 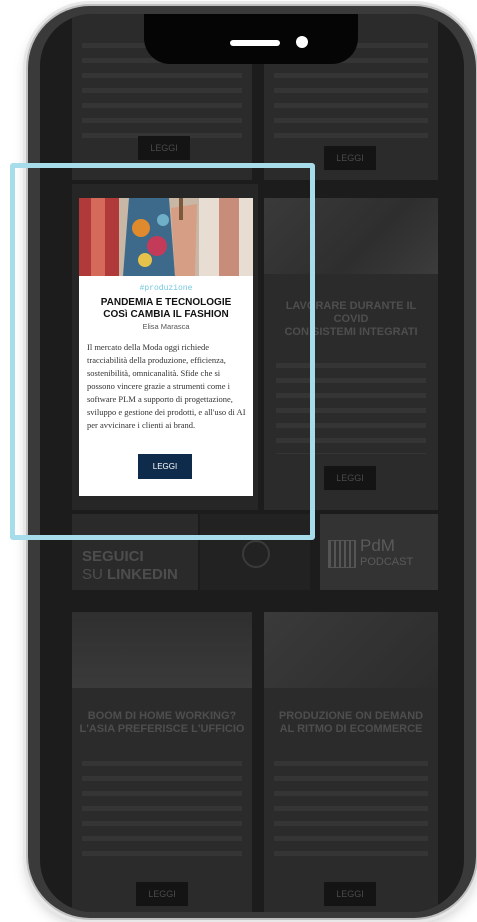 I want to click on title-line: L'ASIA PREFERISCE L'UFFICIO, so click(x=162, y=729).